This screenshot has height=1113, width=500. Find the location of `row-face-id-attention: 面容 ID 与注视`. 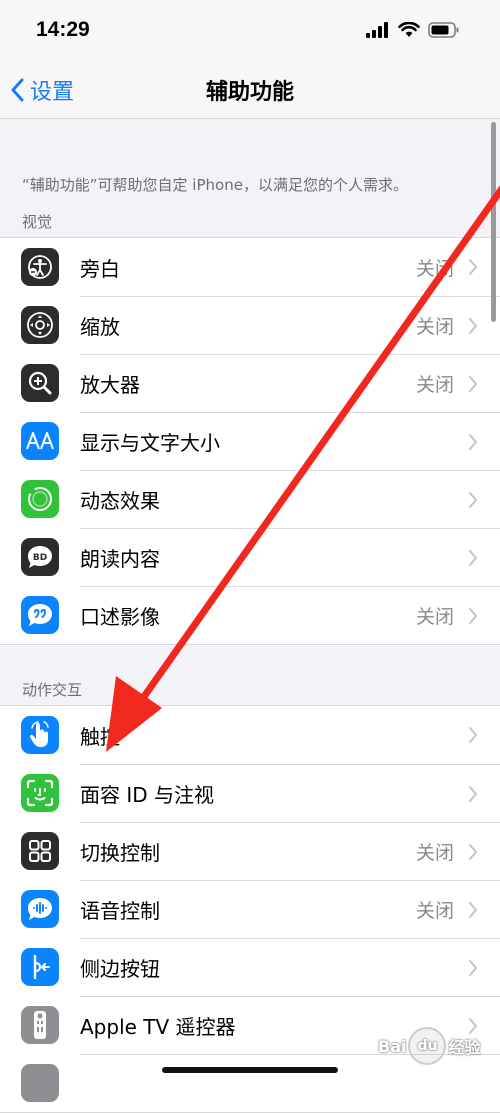

row-face-id-attention: 面容 ID 与注视 is located at coordinates (250, 793).